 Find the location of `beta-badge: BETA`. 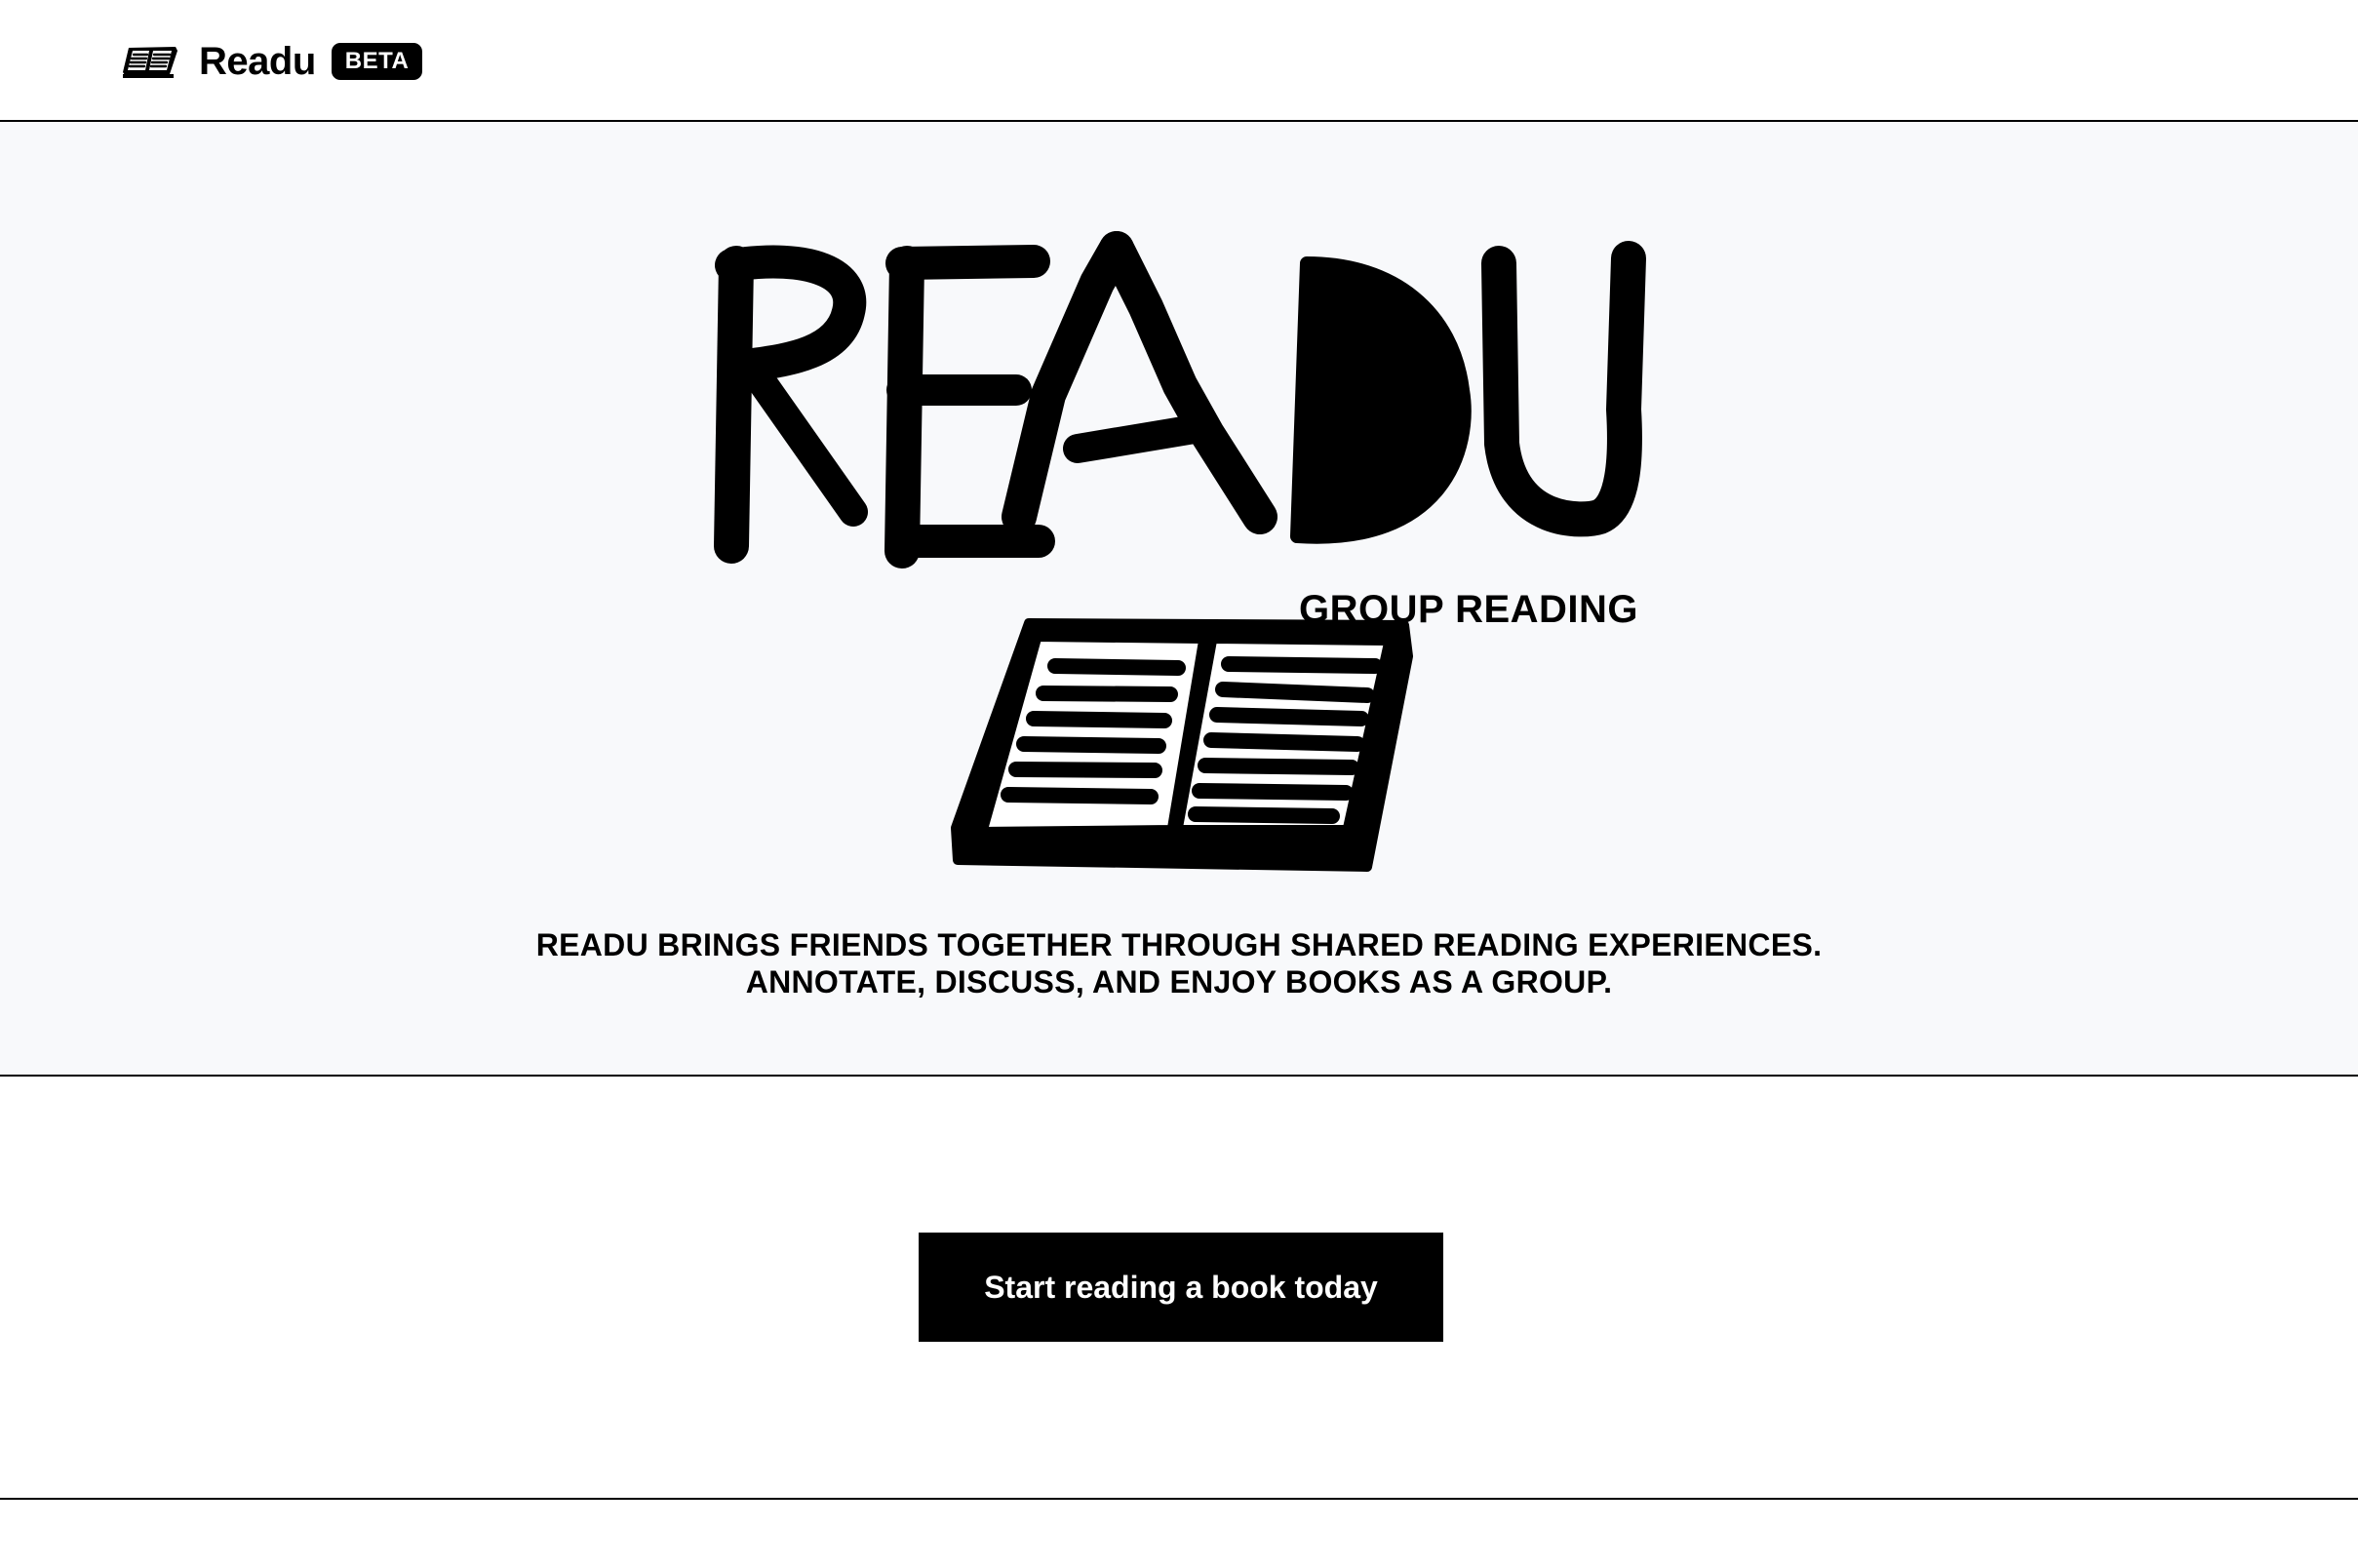

beta-badge: BETA is located at coordinates (377, 61).